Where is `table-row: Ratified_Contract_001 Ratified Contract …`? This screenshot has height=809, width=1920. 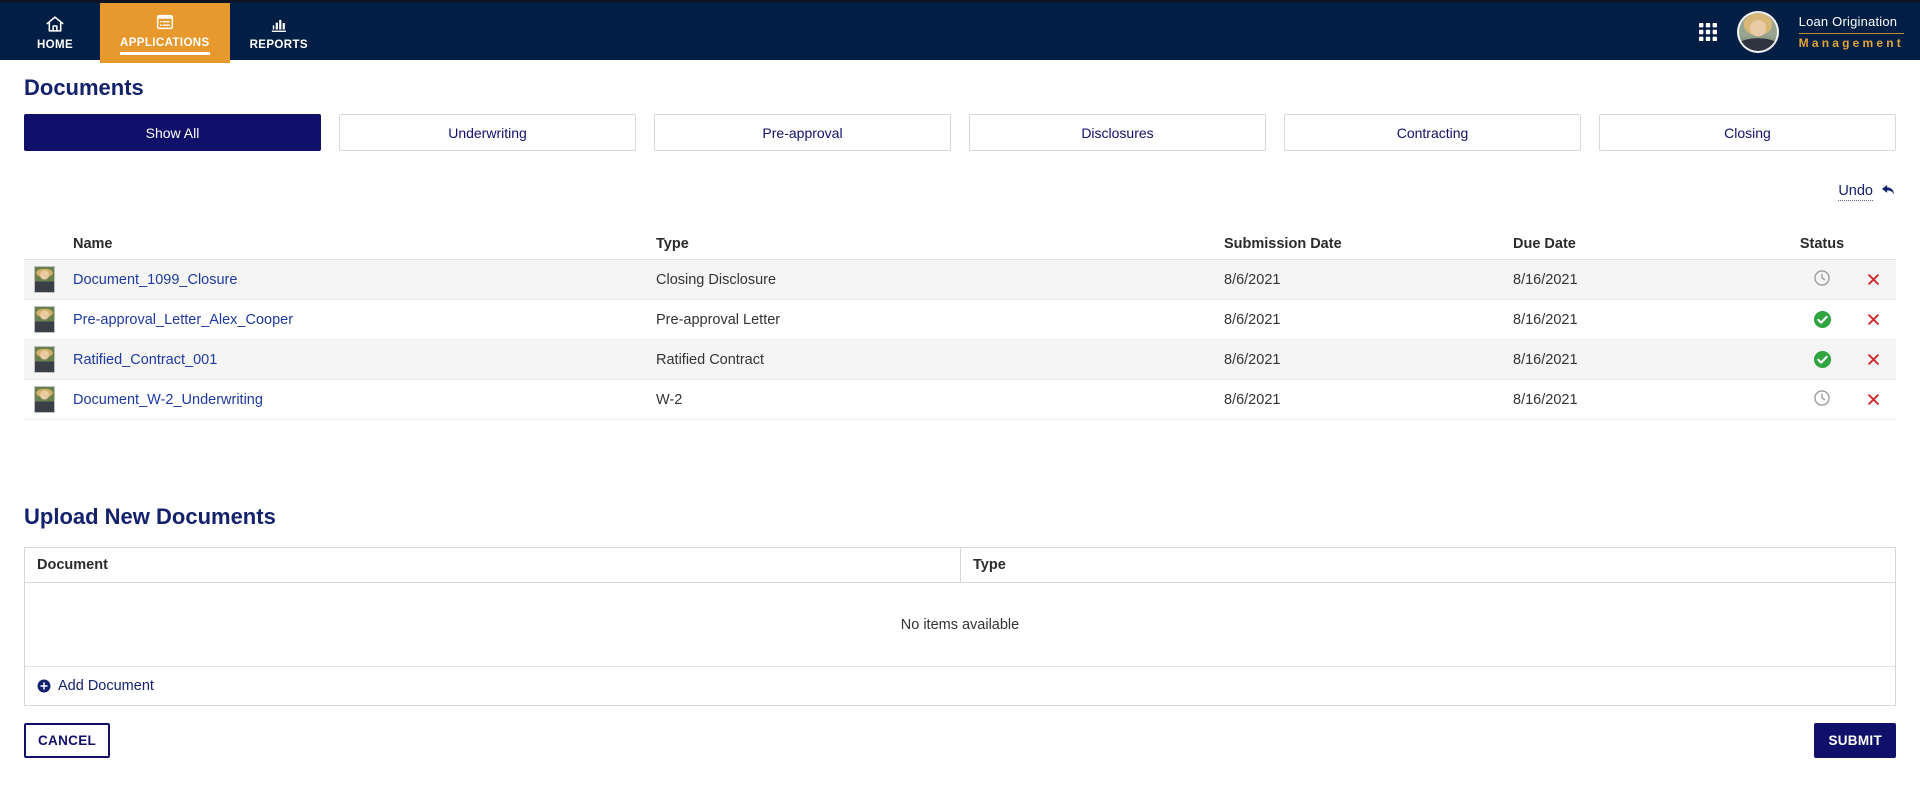 table-row: Ratified_Contract_001 Ratified Contract … is located at coordinates (960, 360).